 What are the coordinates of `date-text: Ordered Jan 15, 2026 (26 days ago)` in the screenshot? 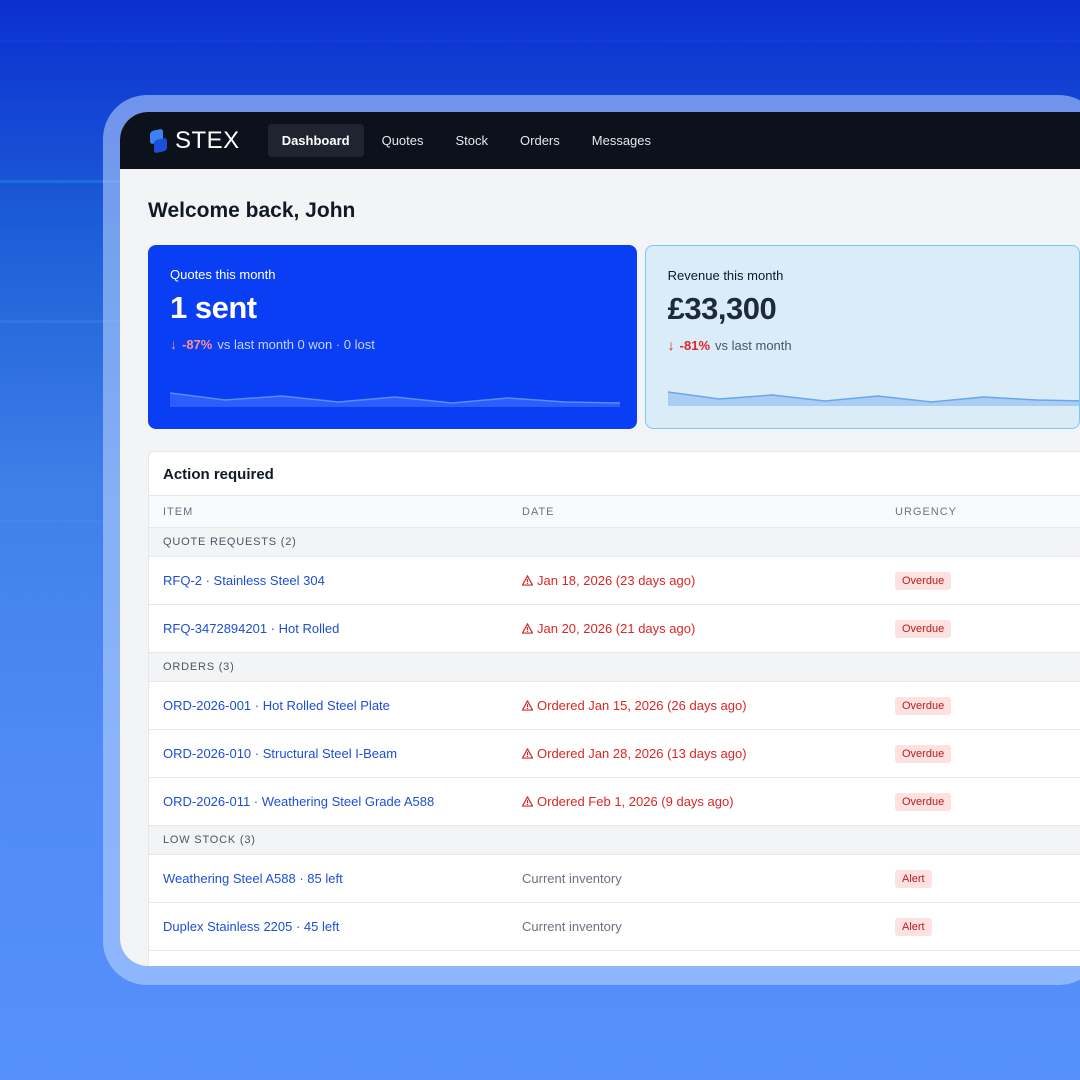 It's located at (642, 705).